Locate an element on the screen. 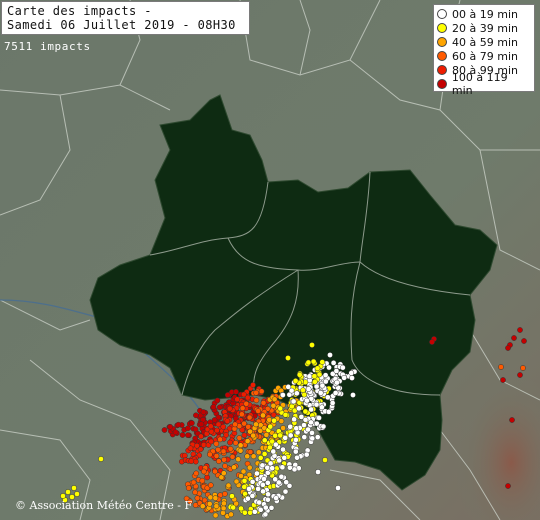 The height and width of the screenshot is (520, 540). legend-label: 40 à 59 min is located at coordinates (485, 42).